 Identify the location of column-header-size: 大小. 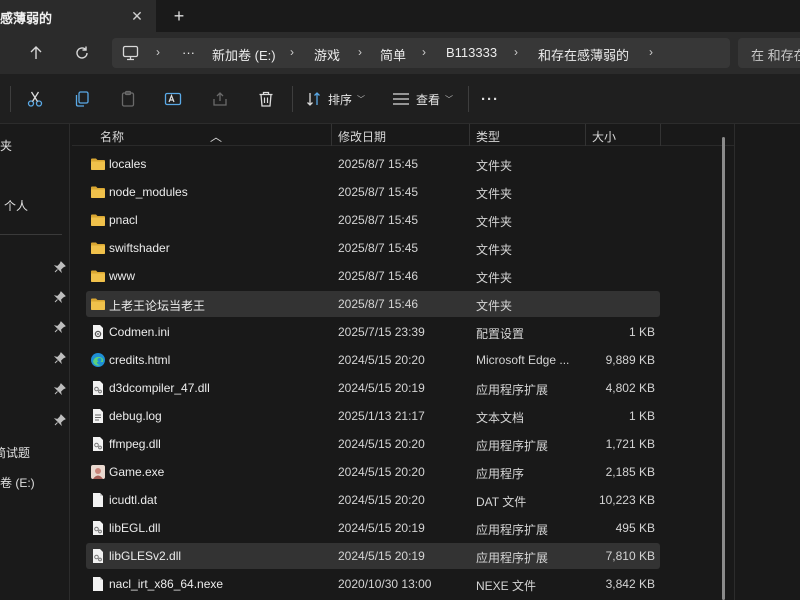
(604, 136).